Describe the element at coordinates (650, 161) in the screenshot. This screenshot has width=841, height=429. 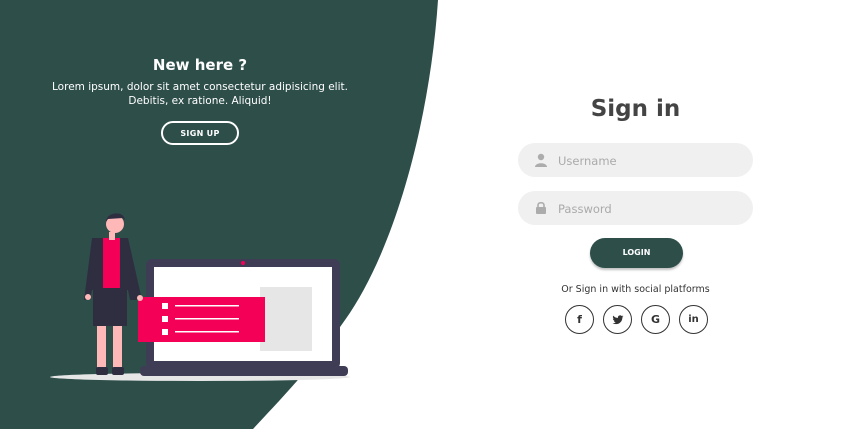
I see `username-input` at that location.